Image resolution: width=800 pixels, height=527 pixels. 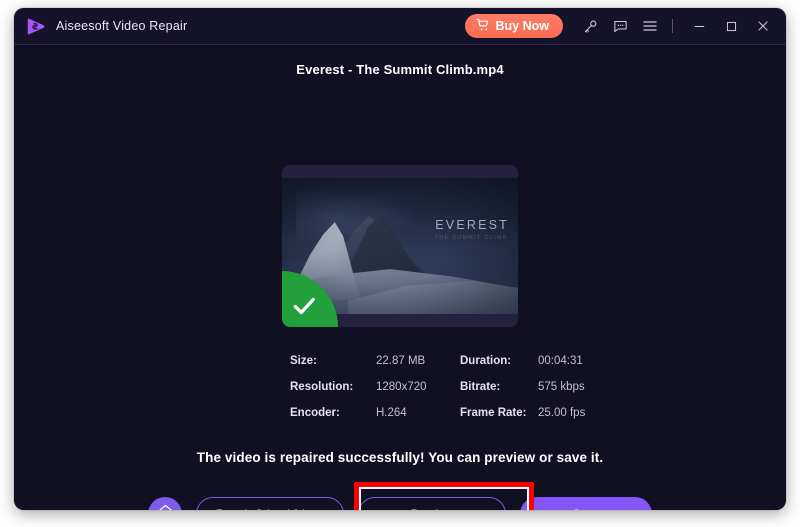 What do you see at coordinates (561, 387) in the screenshot?
I see `meta-value-bitrate: 575 kbps` at bounding box center [561, 387].